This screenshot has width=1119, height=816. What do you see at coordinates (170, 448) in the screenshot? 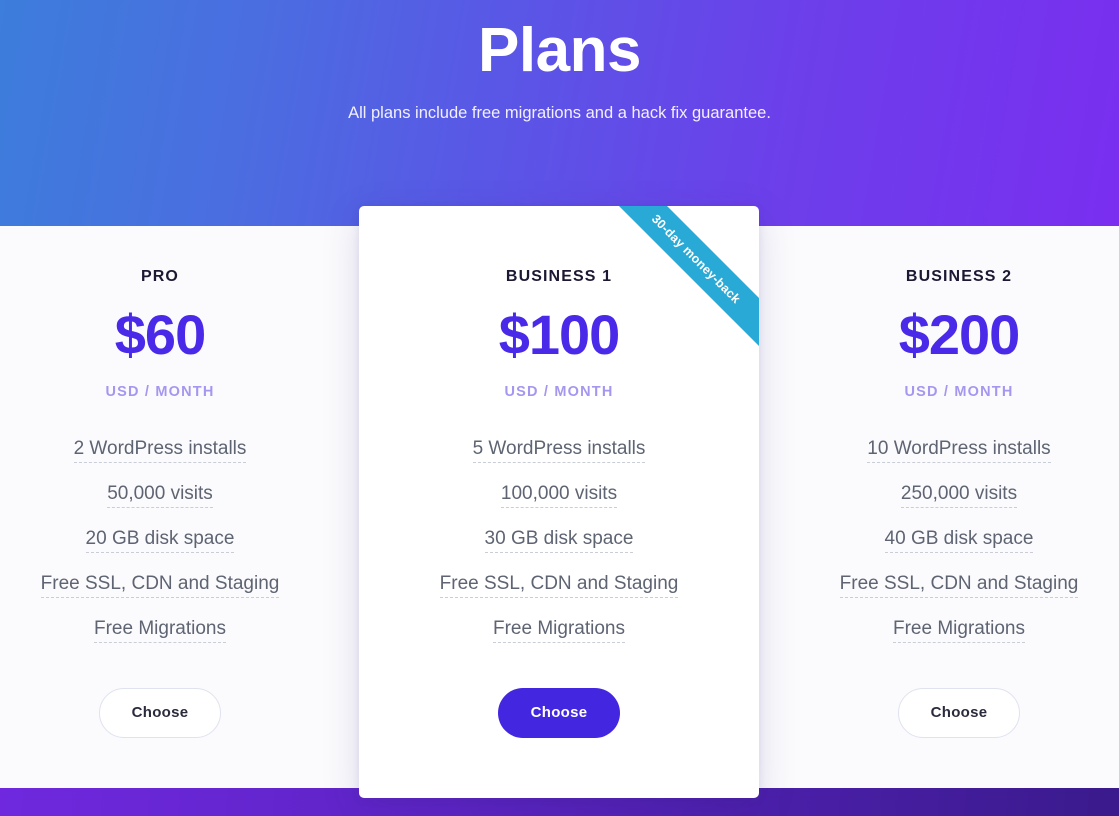
I see `list-item: 2 WordPress installs` at bounding box center [170, 448].